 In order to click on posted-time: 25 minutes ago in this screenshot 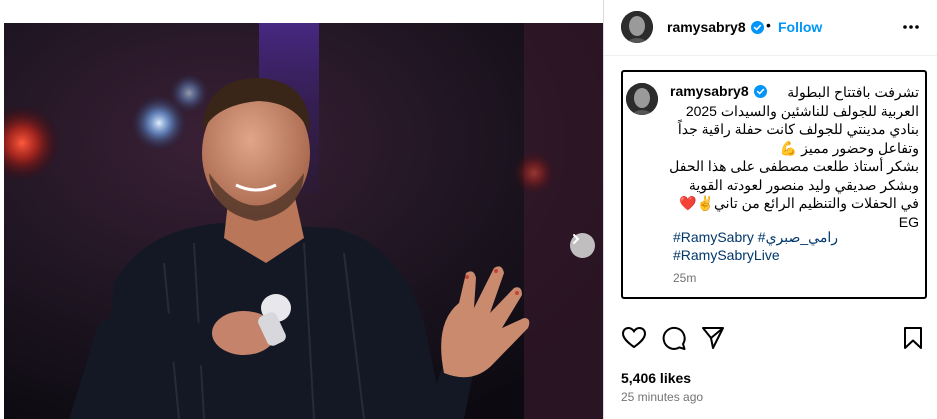, I will do `click(662, 397)`.